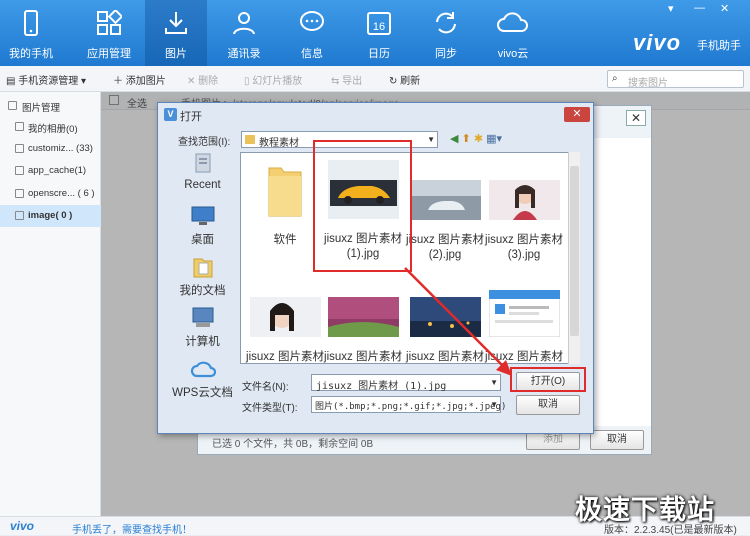 The image size is (750, 536). What do you see at coordinates (176, 23) in the screenshot?
I see `download-icon` at bounding box center [176, 23].